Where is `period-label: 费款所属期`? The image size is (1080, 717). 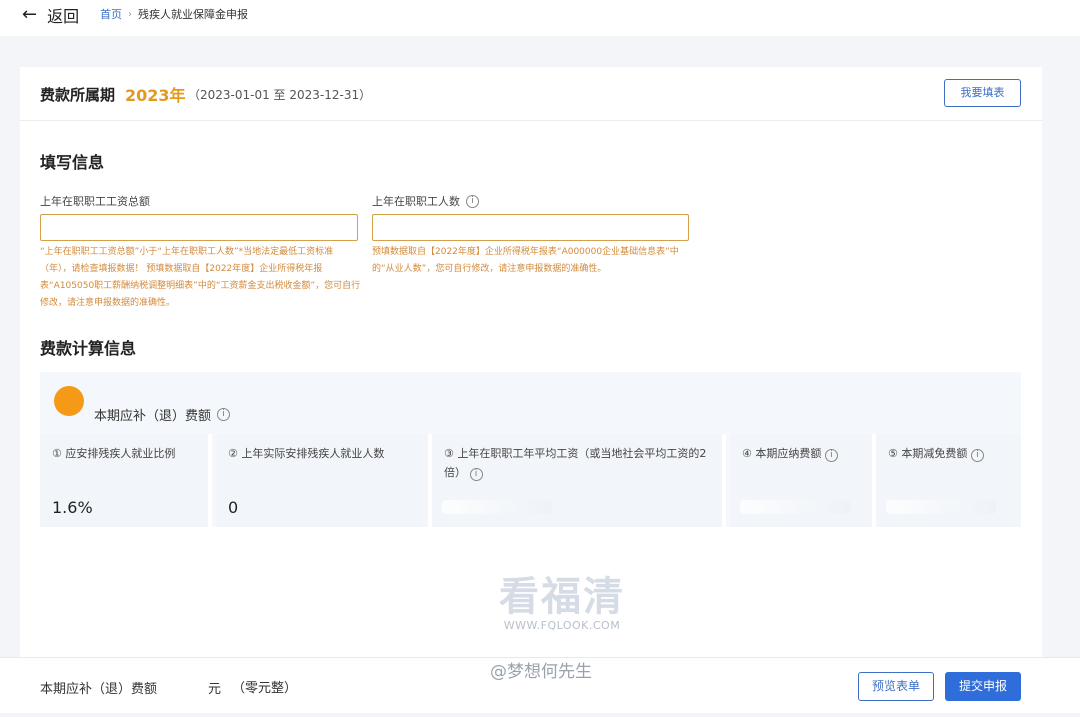 period-label: 费款所属期 is located at coordinates (78, 95).